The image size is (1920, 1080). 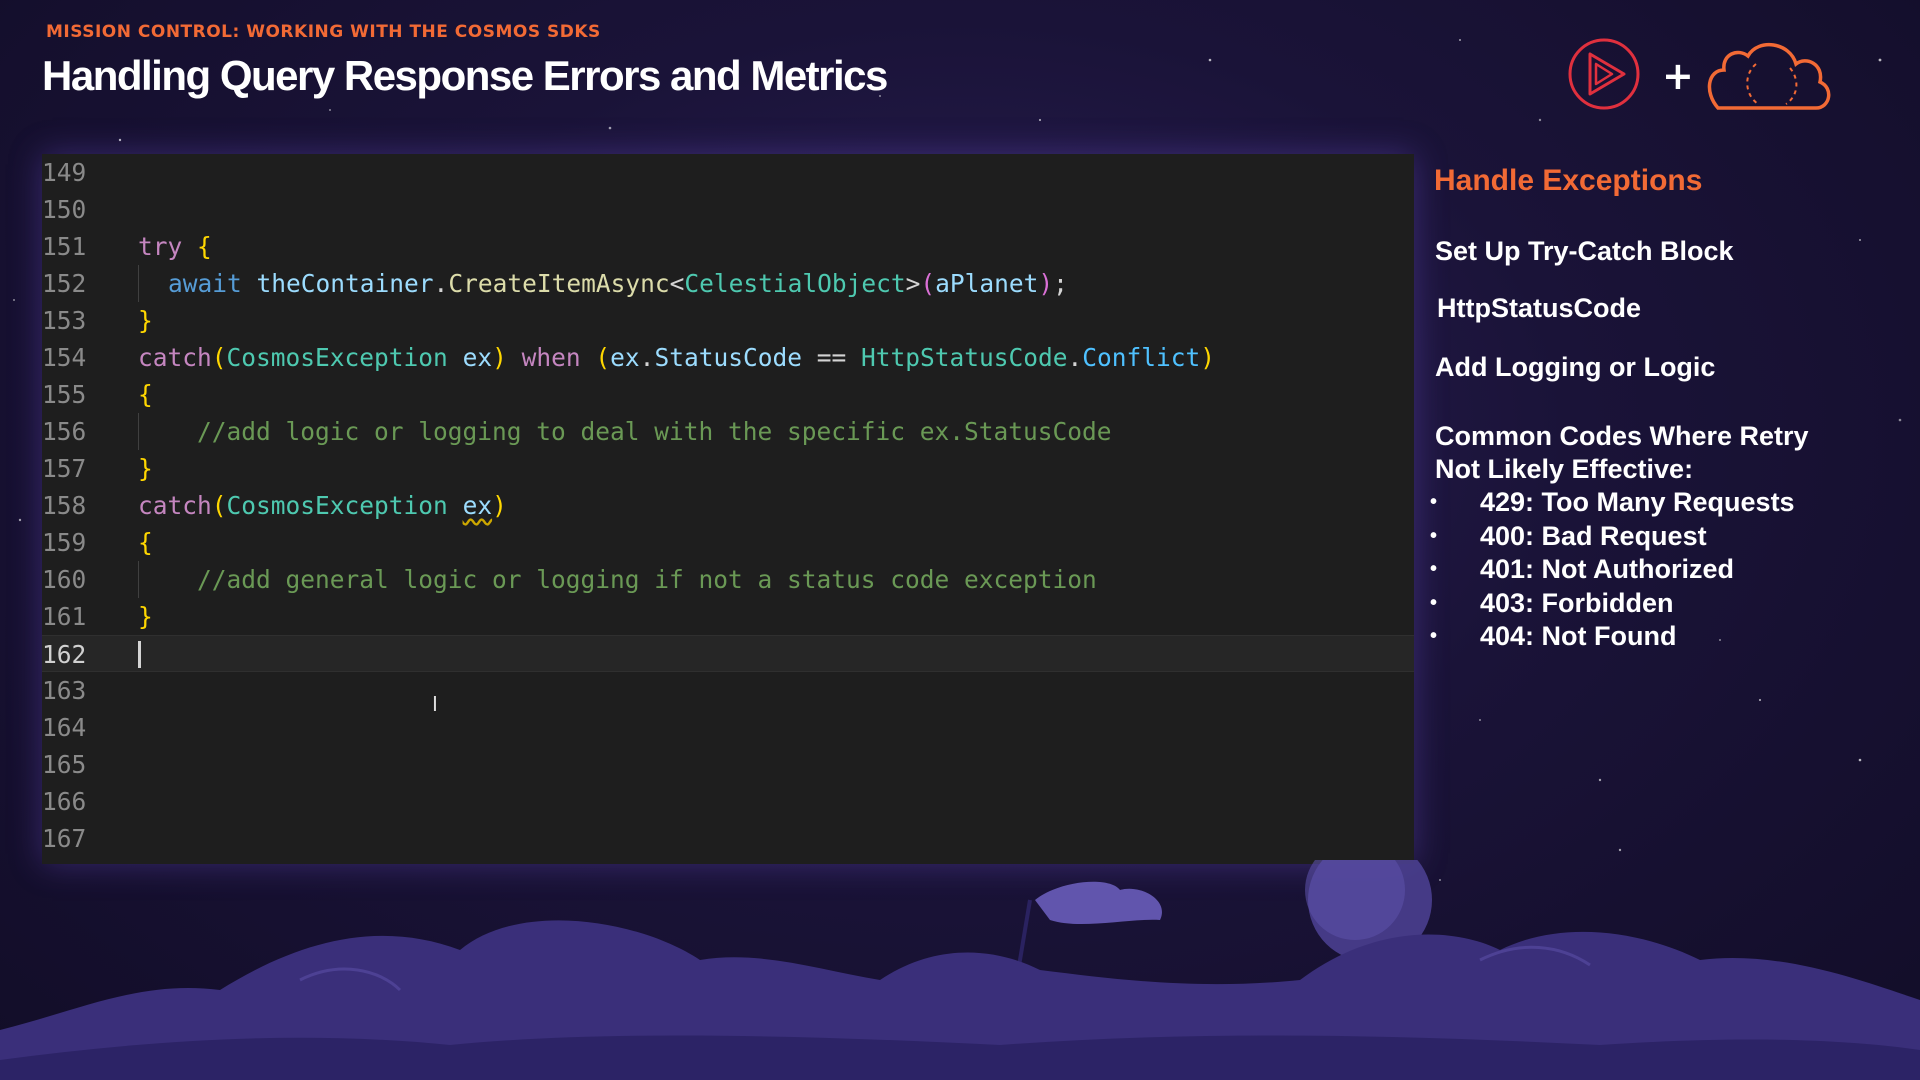 What do you see at coordinates (64, 468) in the screenshot?
I see `line-number: 157` at bounding box center [64, 468].